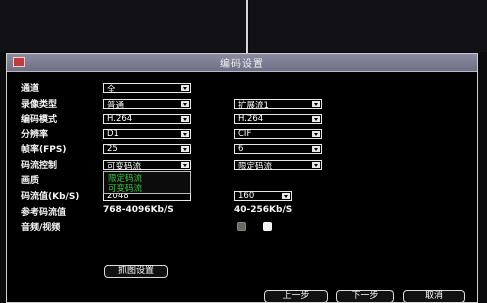 Image resolution: width=487 pixels, height=303 pixels. I want to click on dropdown-option-variable: 可变码流, so click(125, 188).